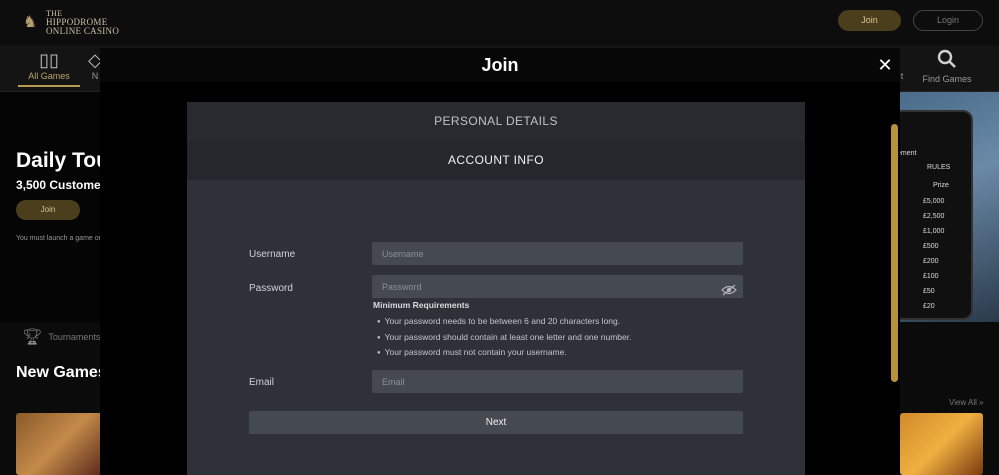 This screenshot has height=475, width=999. I want to click on password-label: Password, so click(271, 288).